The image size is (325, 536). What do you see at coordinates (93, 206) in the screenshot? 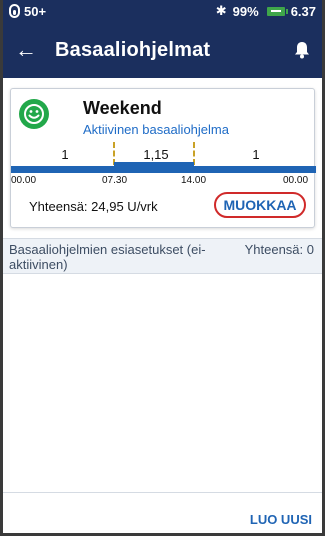
I see `daily-total: Yhteensä: 24,95 U/vrk` at bounding box center [93, 206].